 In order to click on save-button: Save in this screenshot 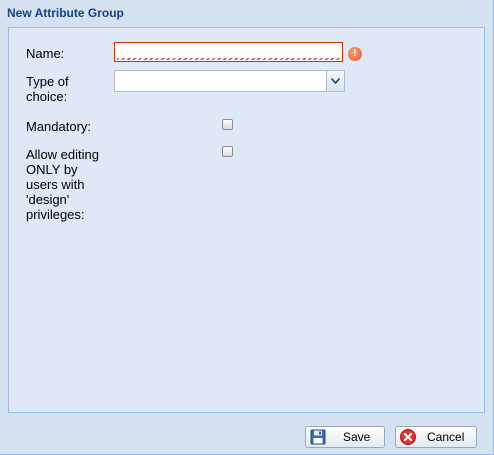, I will do `click(345, 437)`.